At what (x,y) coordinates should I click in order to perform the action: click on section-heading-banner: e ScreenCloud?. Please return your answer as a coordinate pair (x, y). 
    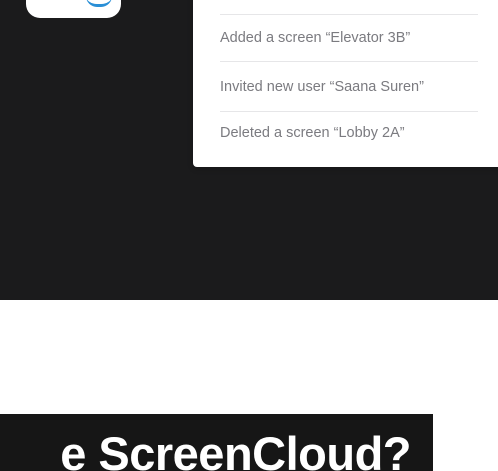
    Looking at the image, I should click on (216, 442).